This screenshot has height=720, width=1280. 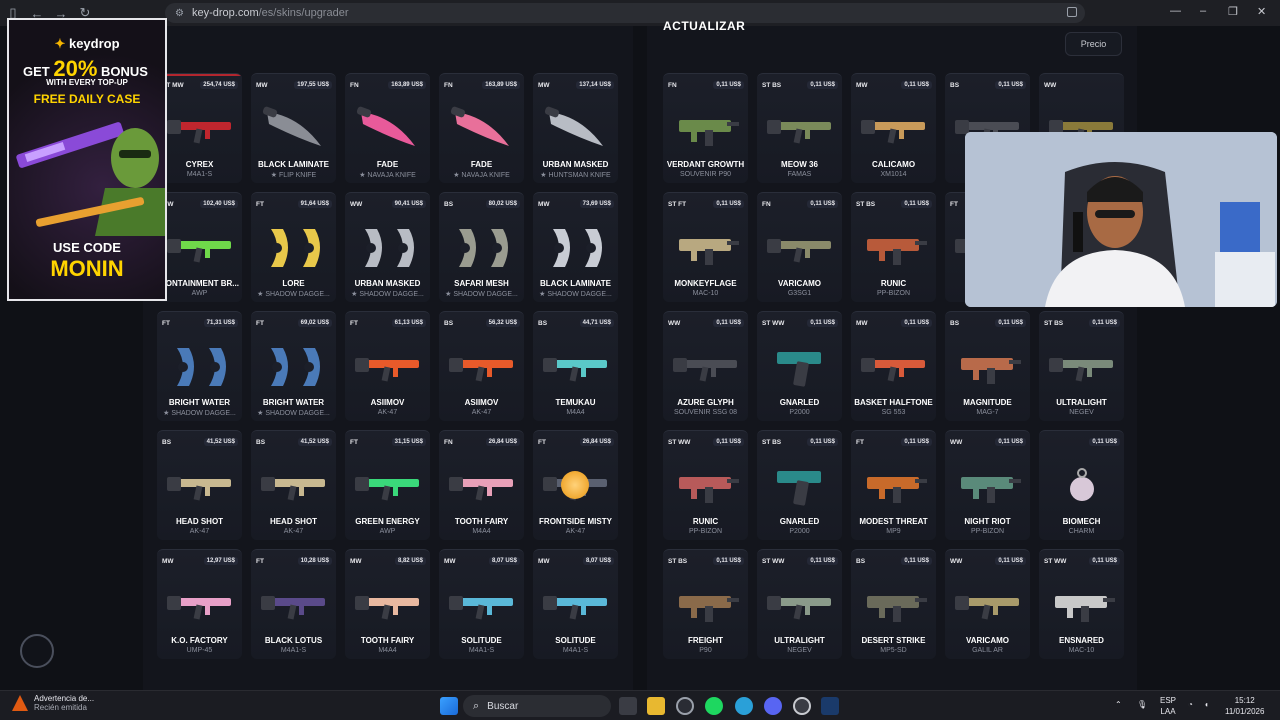 I want to click on skin-price: 91,64 US$, so click(x=314, y=204).